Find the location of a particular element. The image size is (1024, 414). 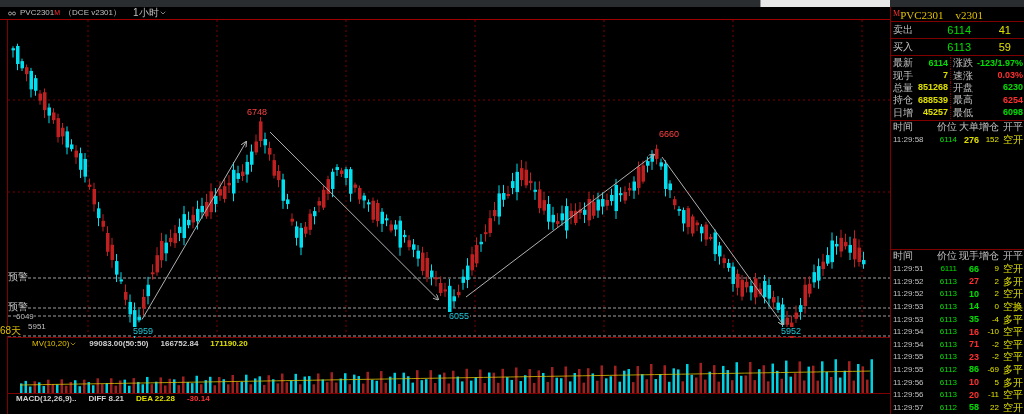

macd-value: -30.14 is located at coordinates (198, 399).